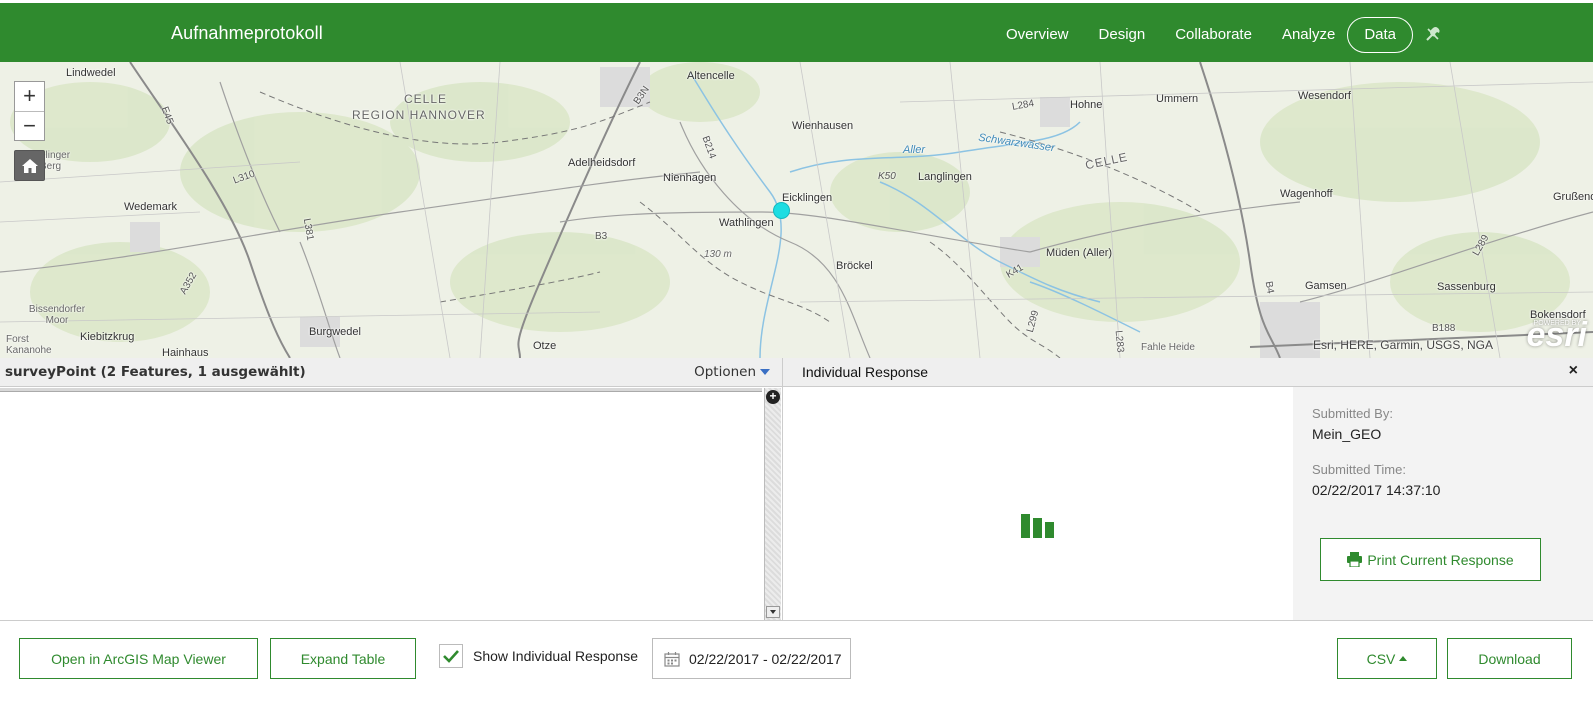 The width and height of the screenshot is (1593, 707). What do you see at coordinates (1213, 35) in the screenshot?
I see `nav-collaborate: Collaborate` at bounding box center [1213, 35].